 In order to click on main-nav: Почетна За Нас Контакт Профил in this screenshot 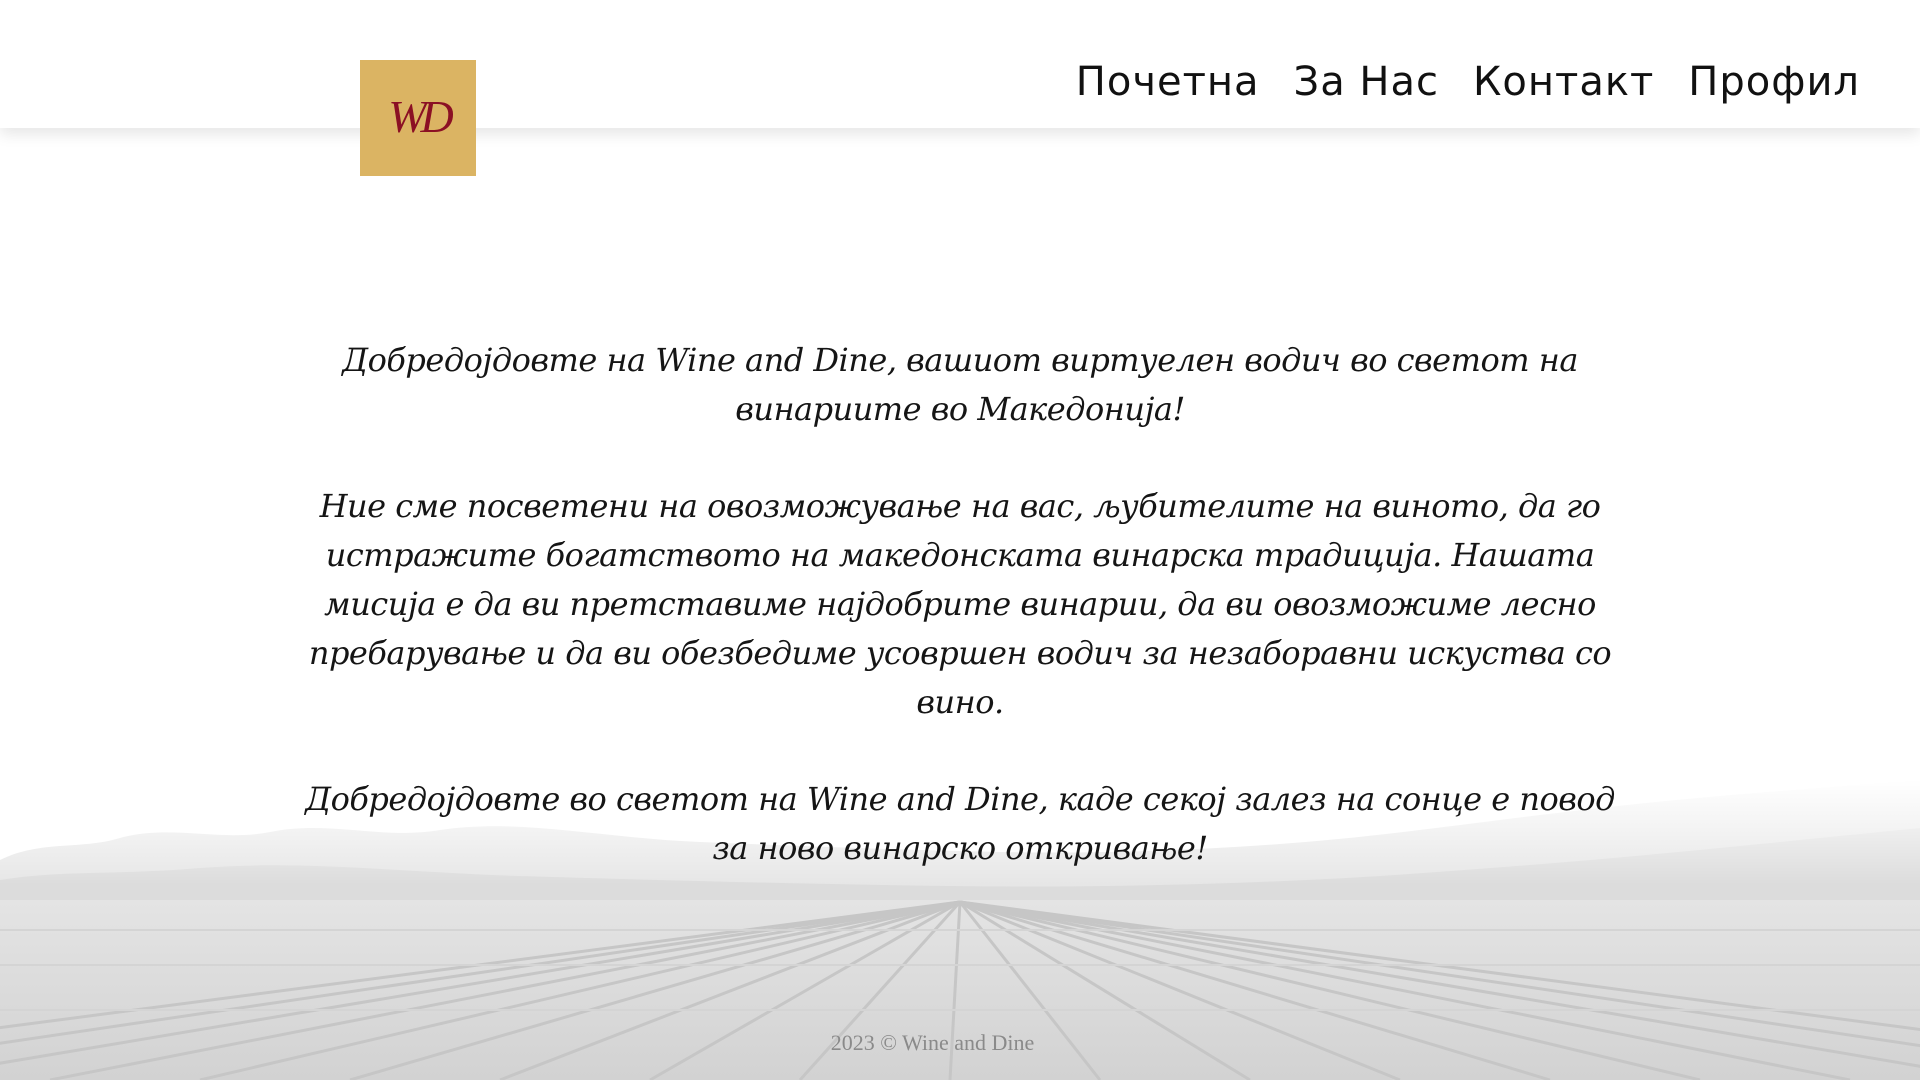, I will do `click(1468, 82)`.